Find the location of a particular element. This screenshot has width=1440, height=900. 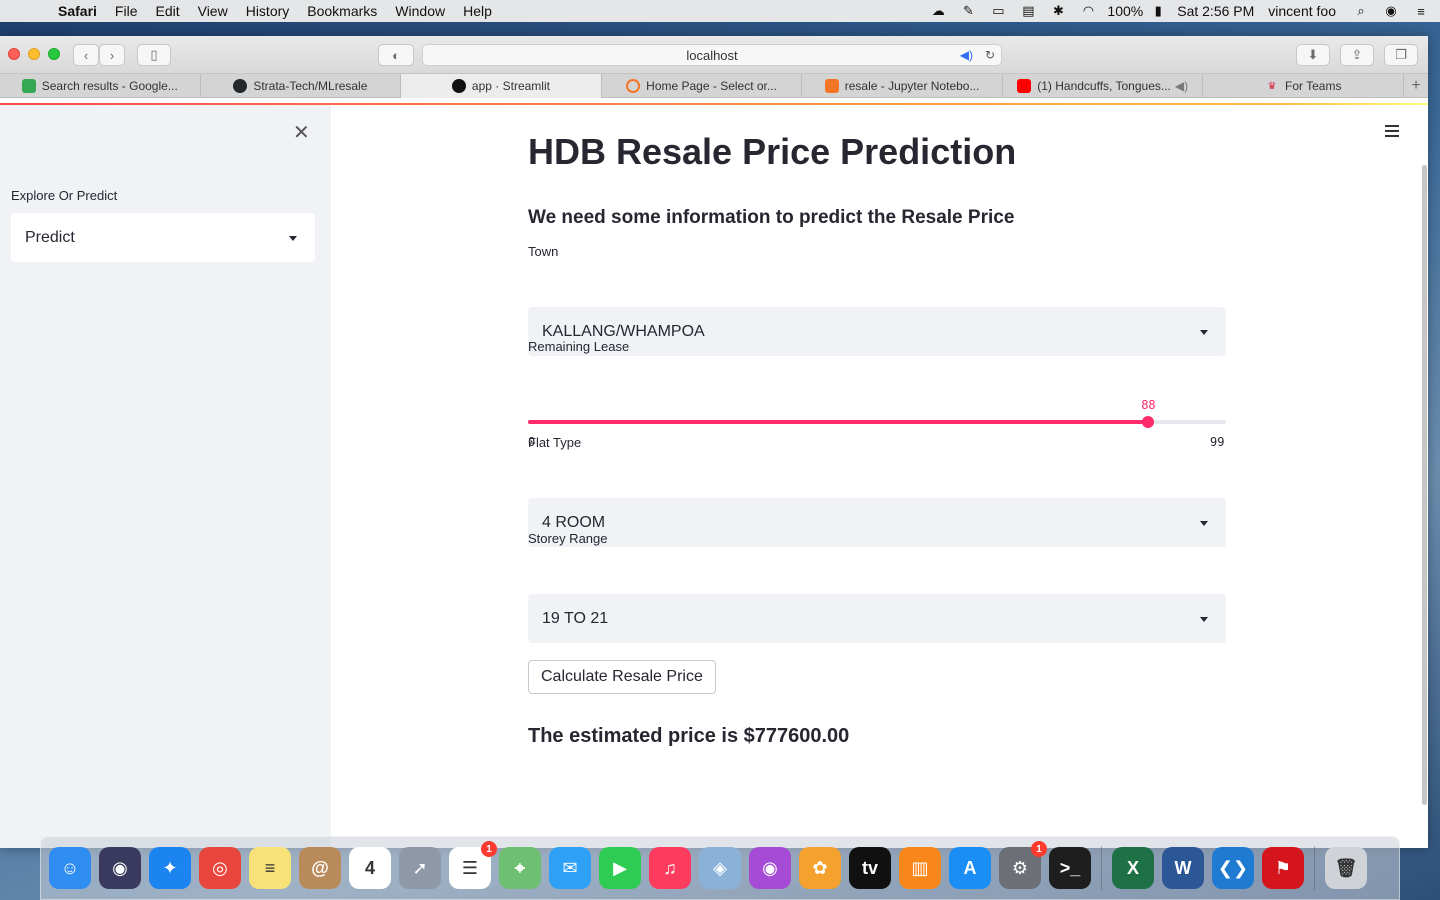

flat-type-label: Flat Type is located at coordinates (555, 442).